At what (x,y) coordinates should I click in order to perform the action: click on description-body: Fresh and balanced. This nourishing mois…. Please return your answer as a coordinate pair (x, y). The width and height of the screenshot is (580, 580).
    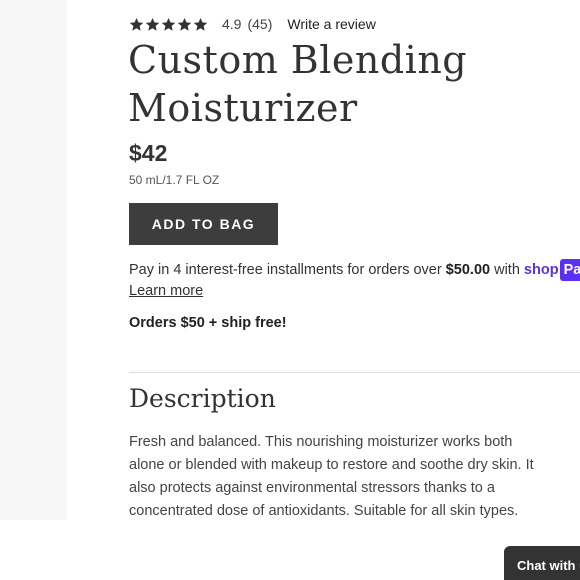
    Looking at the image, I should click on (331, 476).